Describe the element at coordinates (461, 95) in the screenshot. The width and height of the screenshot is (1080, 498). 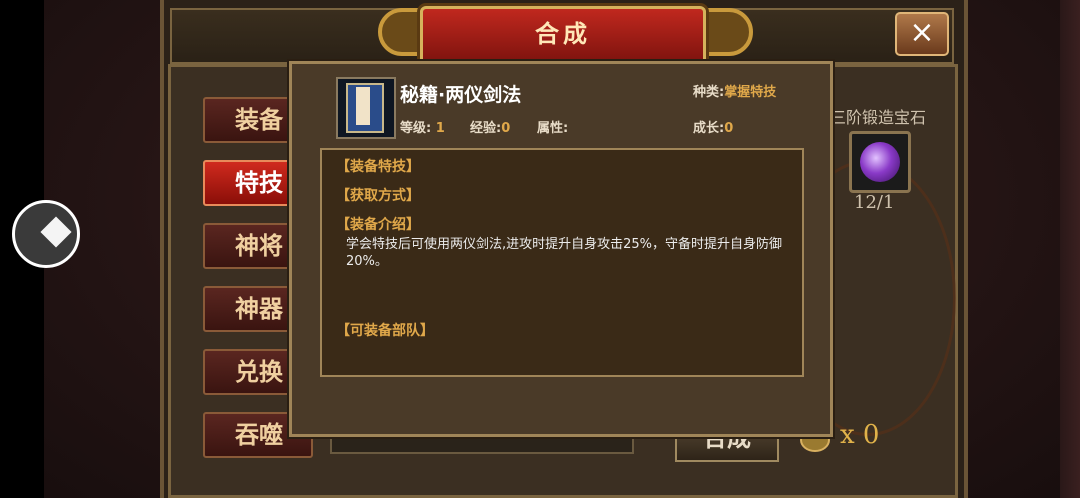
I see `item-name: 秘籍·两仪剑法` at that location.